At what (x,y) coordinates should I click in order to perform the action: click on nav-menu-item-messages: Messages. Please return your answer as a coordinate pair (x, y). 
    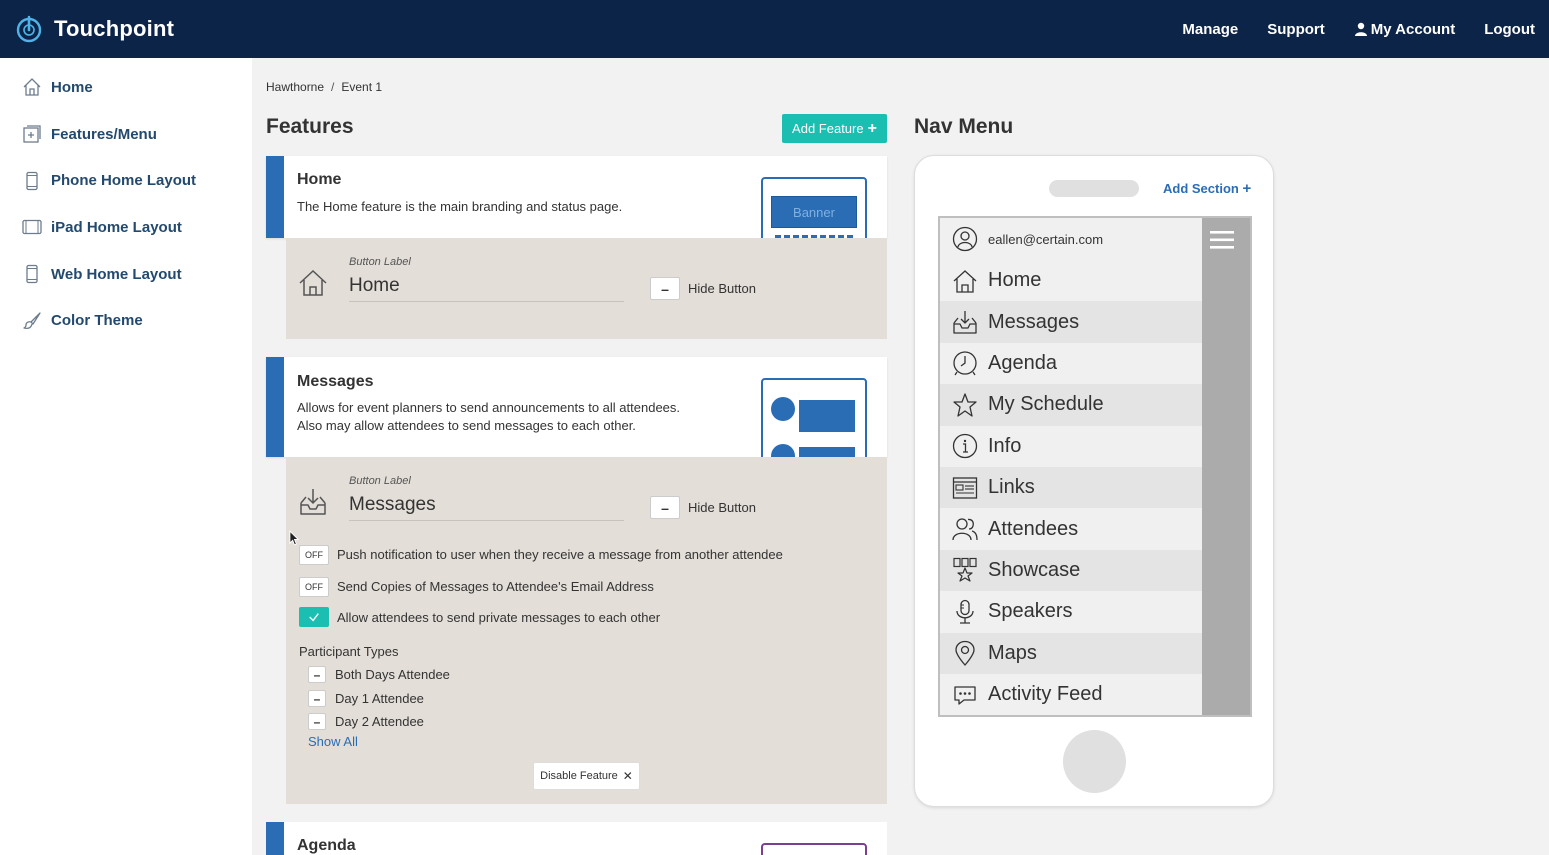
    Looking at the image, I should click on (1071, 322).